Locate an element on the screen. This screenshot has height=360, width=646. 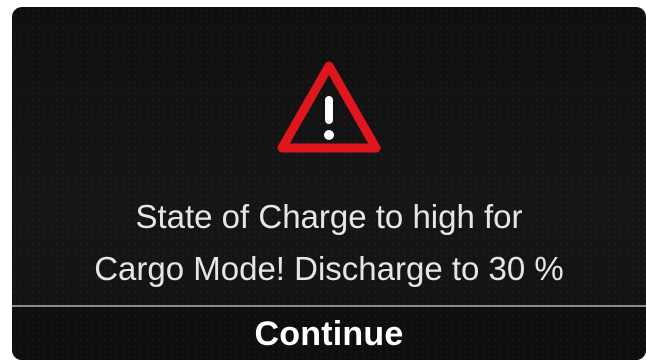
continue-button: Continue is located at coordinates (329, 333).